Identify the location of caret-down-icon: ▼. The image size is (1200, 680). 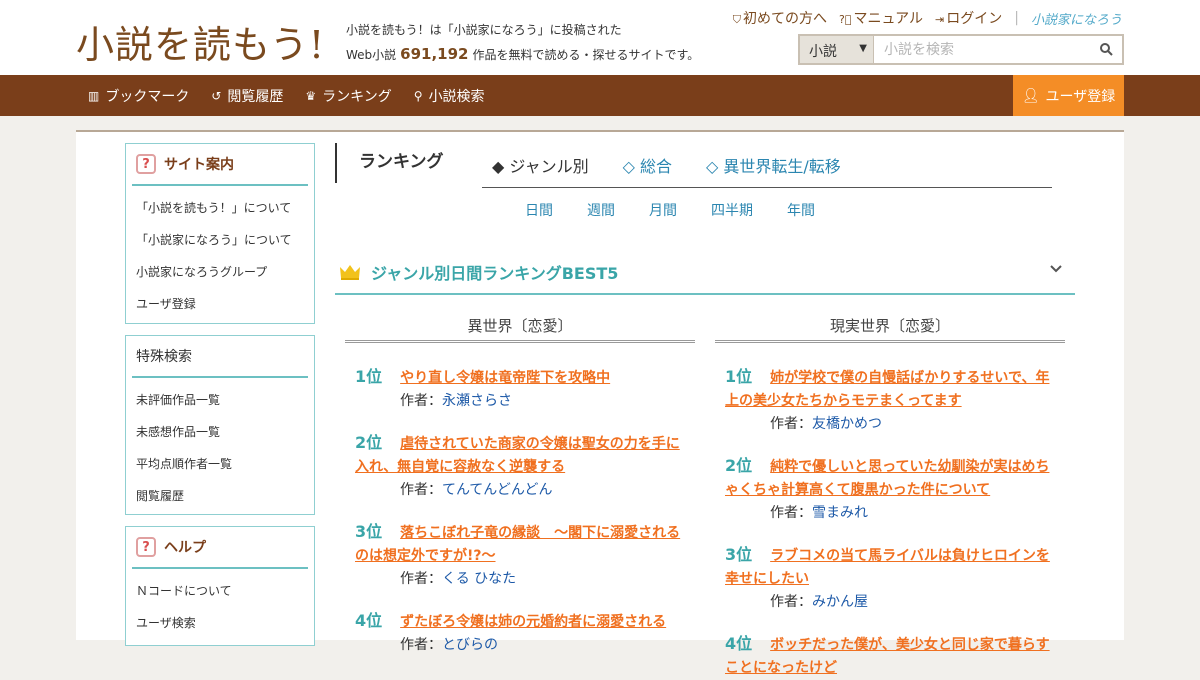
(863, 48).